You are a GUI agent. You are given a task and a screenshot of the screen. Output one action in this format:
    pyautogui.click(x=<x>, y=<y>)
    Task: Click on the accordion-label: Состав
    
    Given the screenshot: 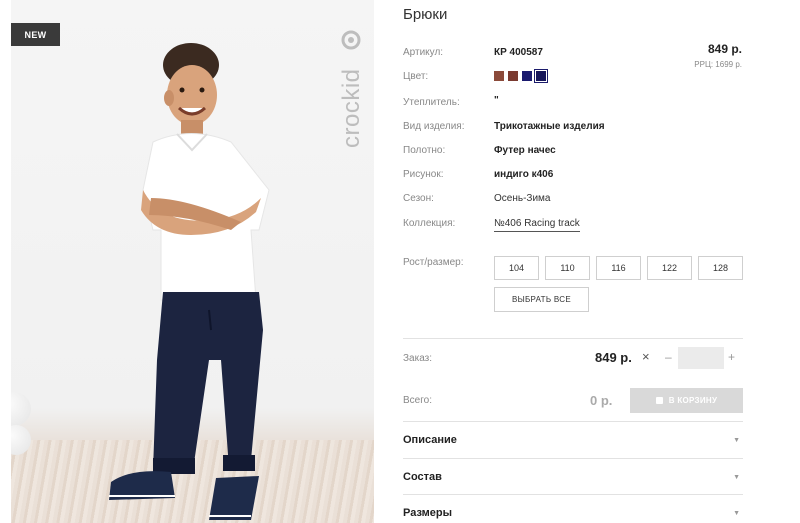 What is the action you would take?
    pyautogui.click(x=422, y=477)
    